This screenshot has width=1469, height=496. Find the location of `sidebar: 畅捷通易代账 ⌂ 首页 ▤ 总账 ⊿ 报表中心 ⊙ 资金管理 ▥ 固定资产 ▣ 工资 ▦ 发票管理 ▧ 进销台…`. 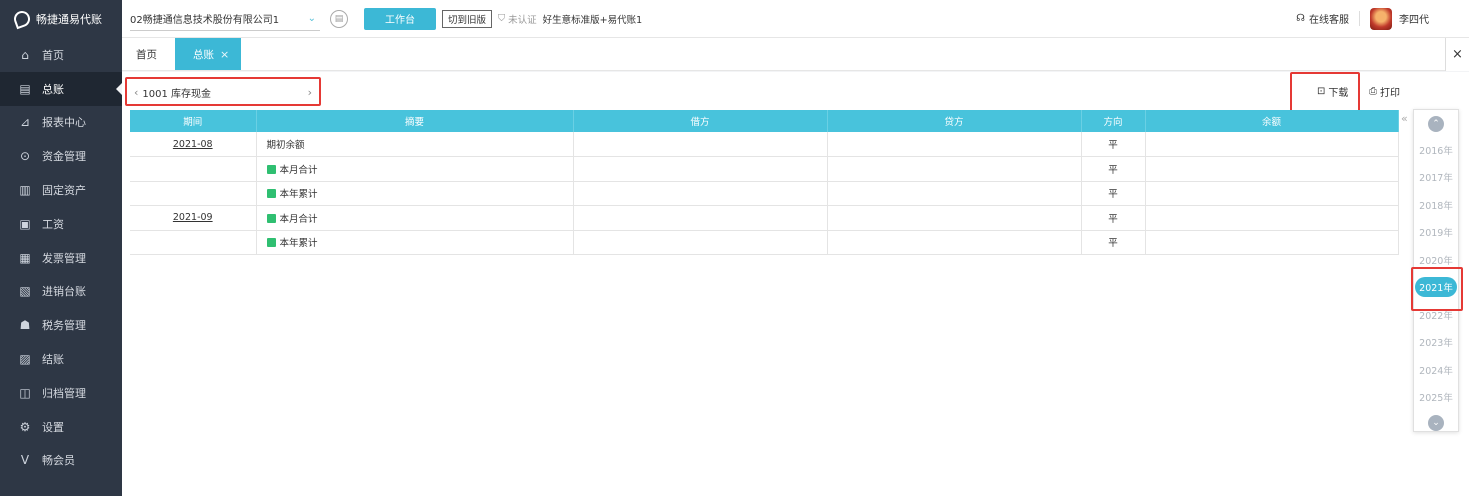

sidebar: 畅捷通易代账 ⌂ 首页 ▤ 总账 ⊿ 报表中心 ⊙ 资金管理 ▥ 固定资产 ▣ 工资 ▦ 发票管理 ▧ 进销台… is located at coordinates (61, 248).